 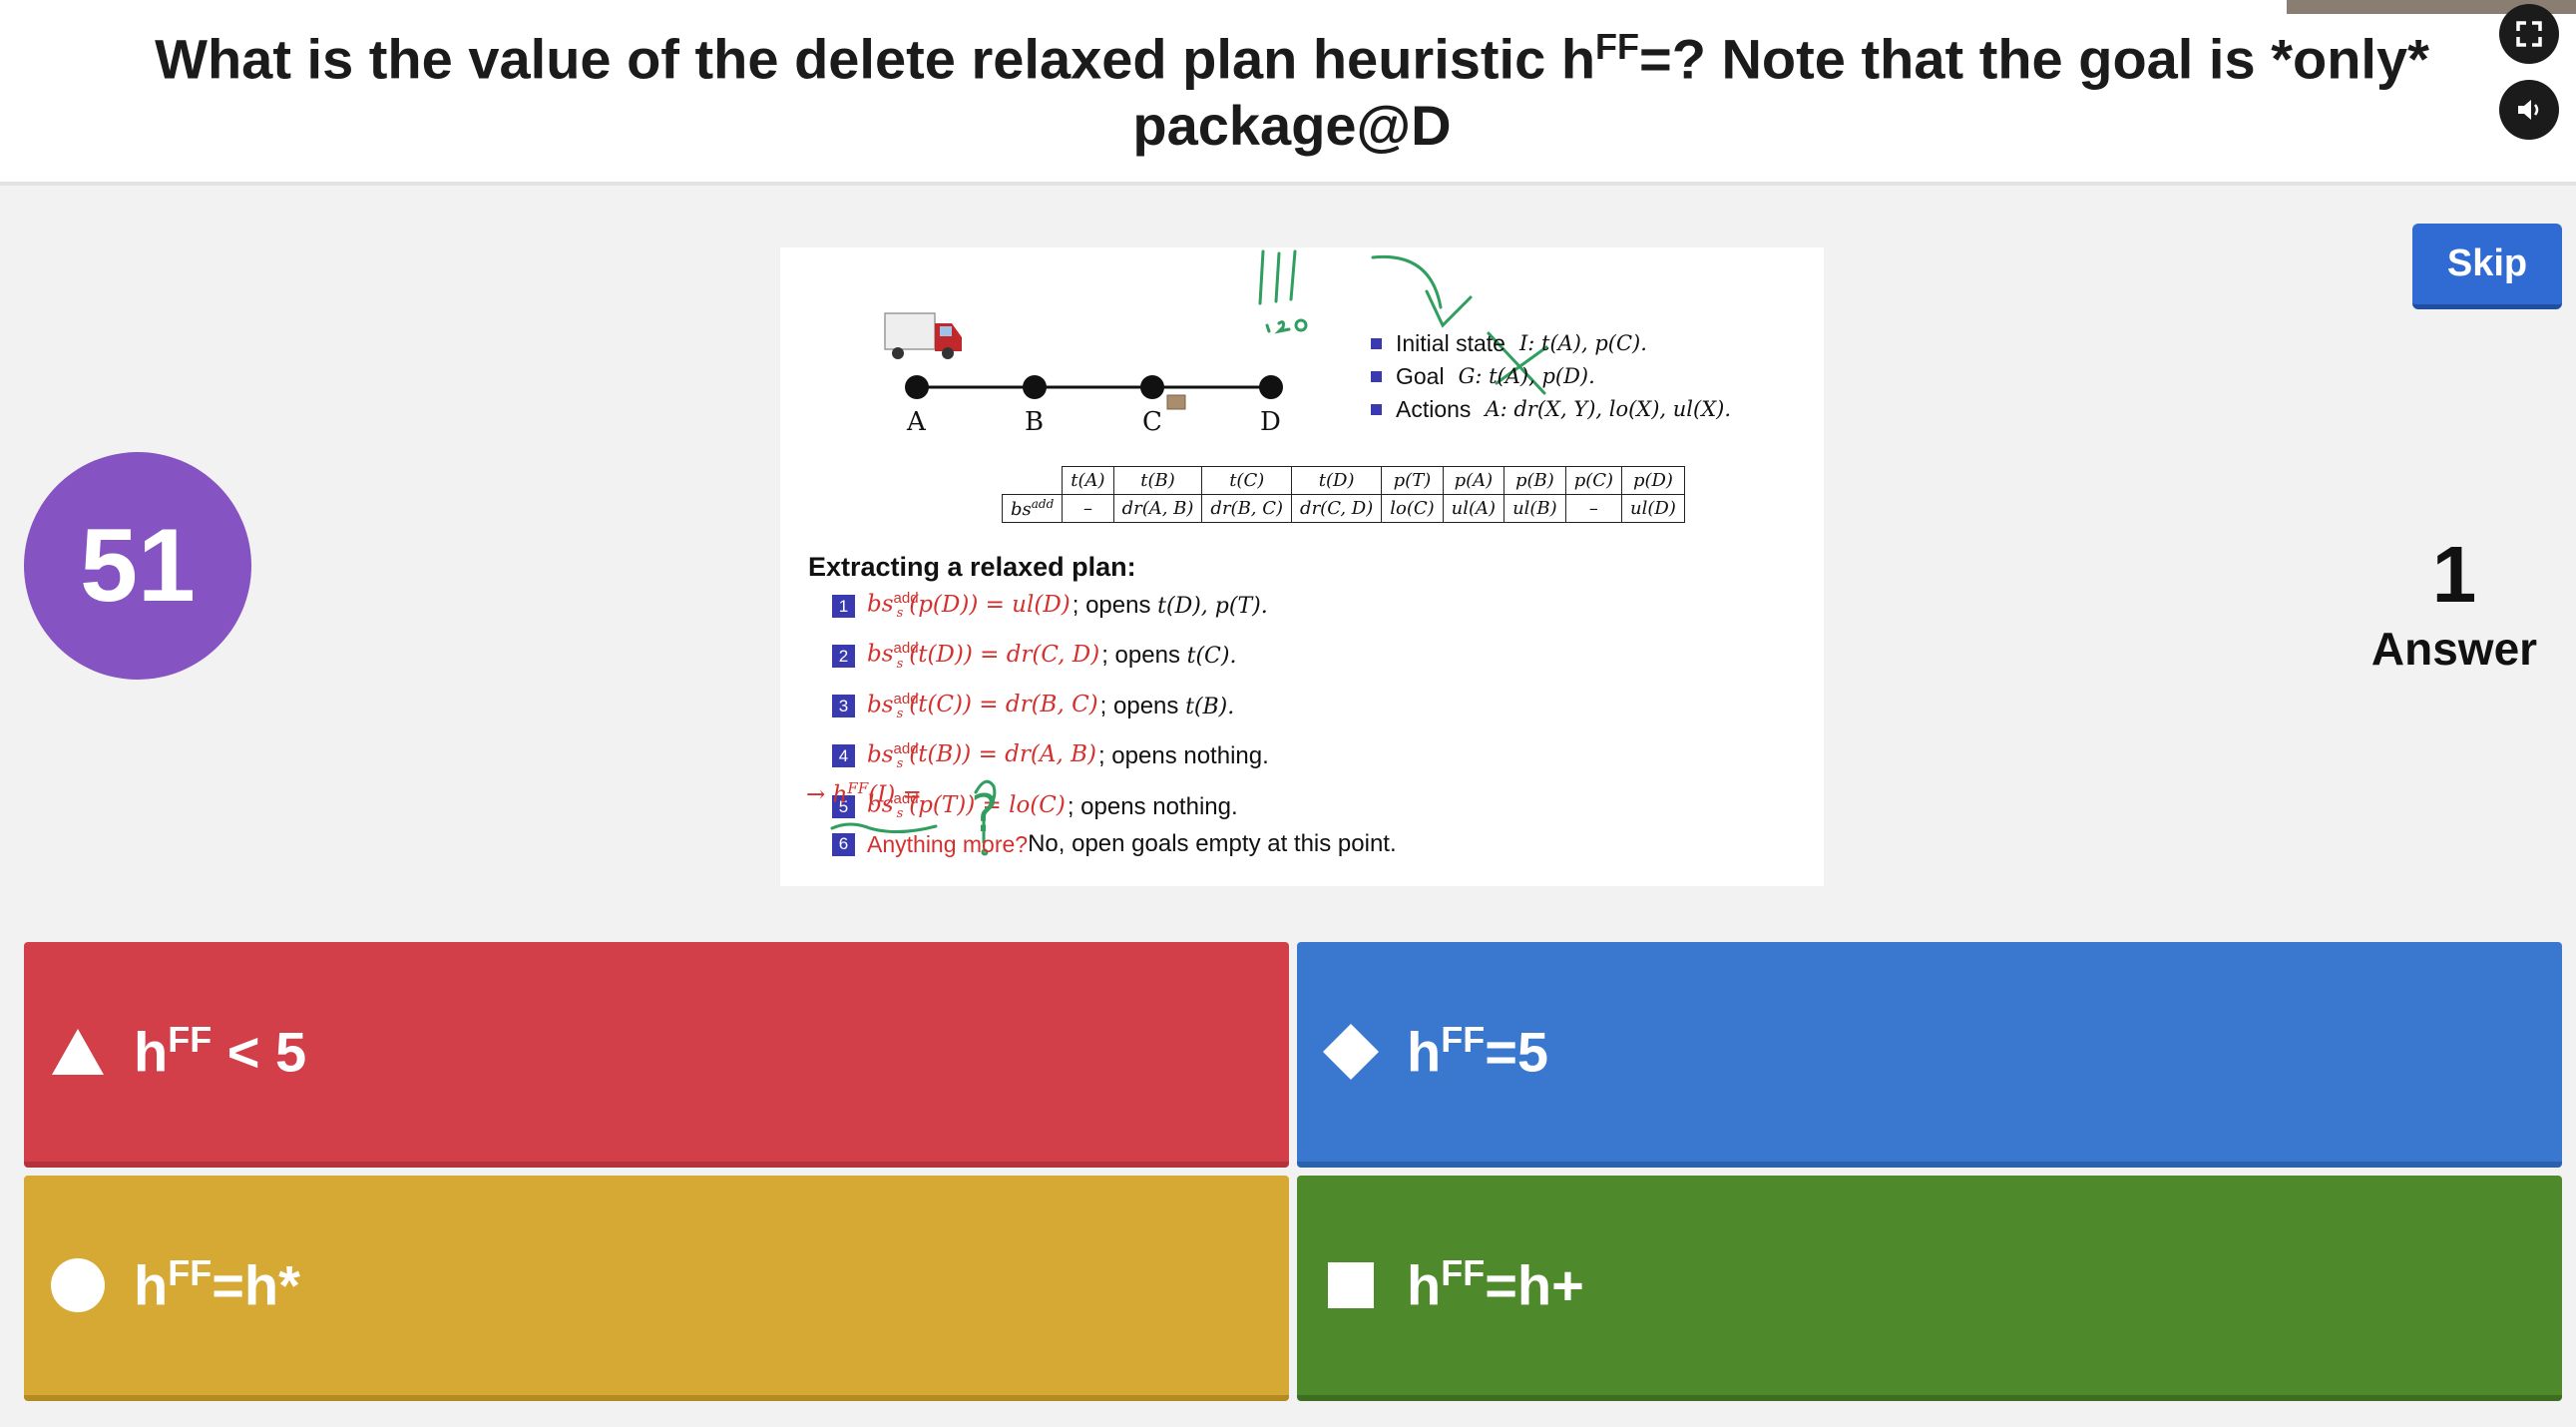 What do you see at coordinates (1157, 509) in the screenshot?
I see `table-cell: dr(A, B)` at bounding box center [1157, 509].